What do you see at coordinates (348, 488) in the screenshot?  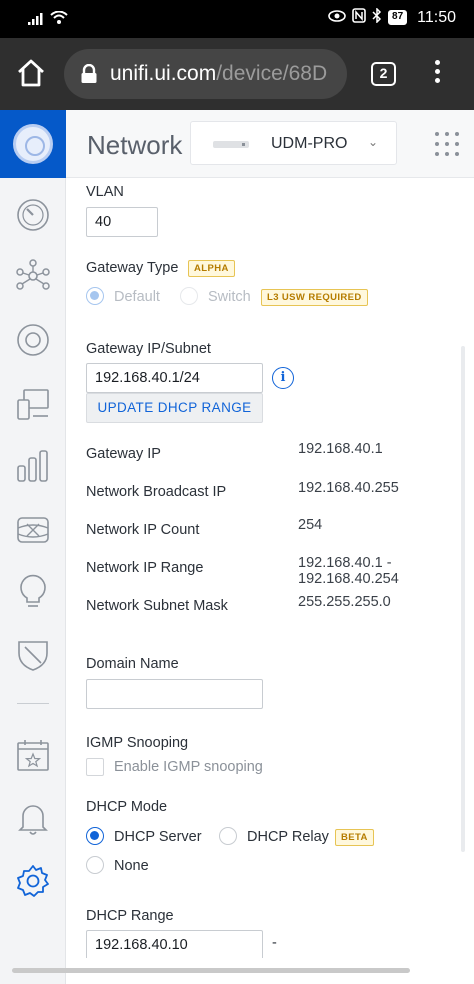 I see `broadcast-ip-value: 192.168.40.255` at bounding box center [348, 488].